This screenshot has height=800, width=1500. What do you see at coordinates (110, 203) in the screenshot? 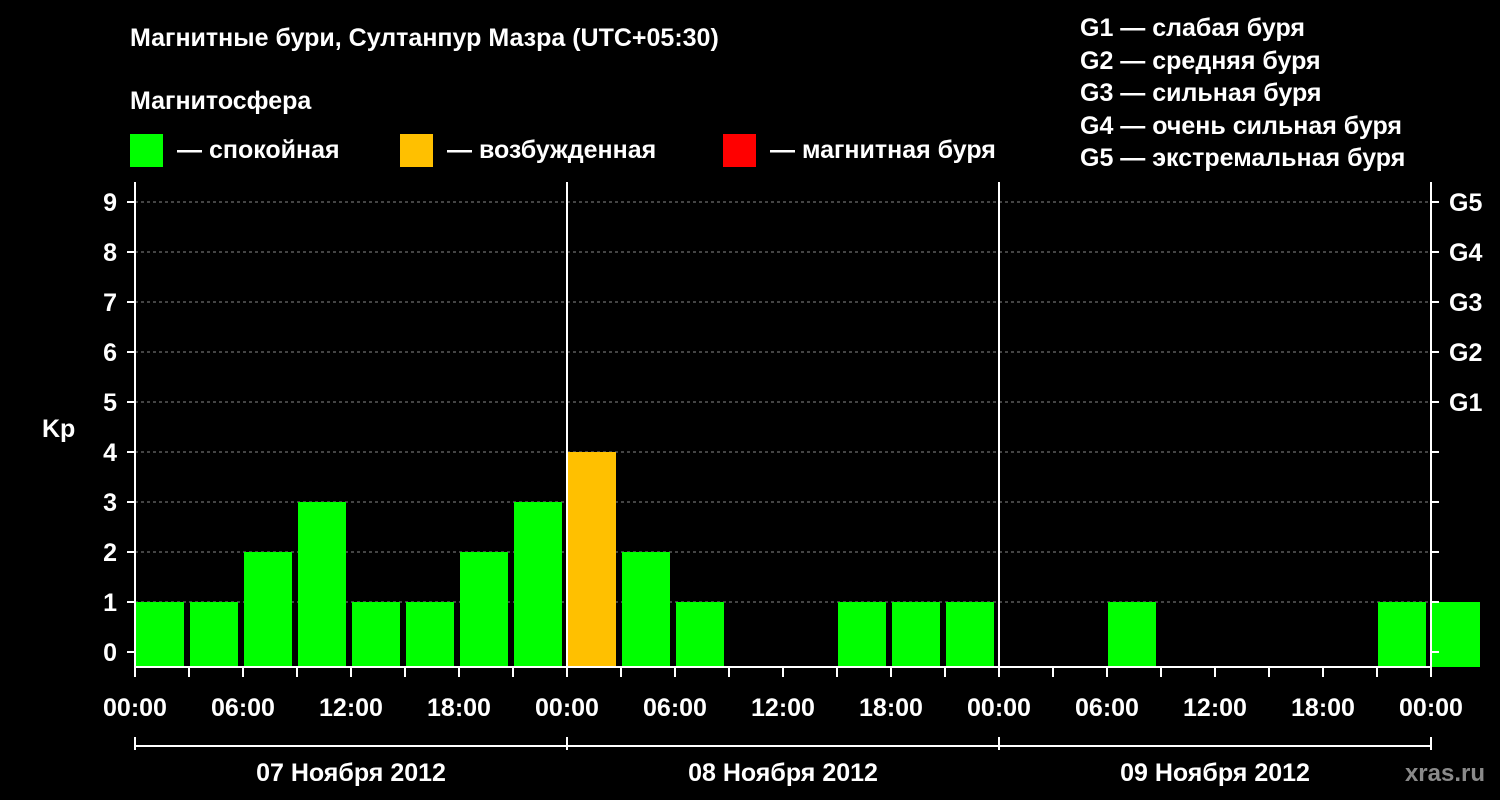
I see `y-tick-label: 9` at bounding box center [110, 203].